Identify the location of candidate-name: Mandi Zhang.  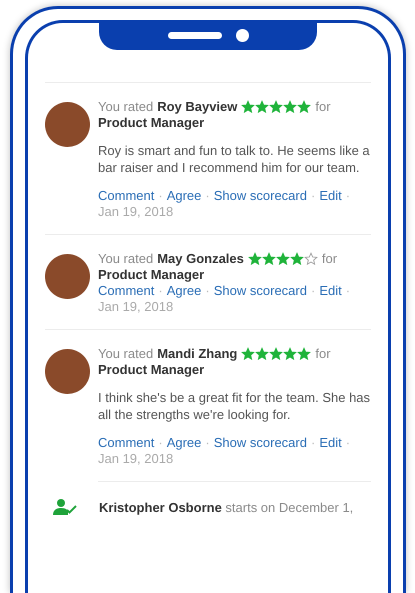
(197, 354).